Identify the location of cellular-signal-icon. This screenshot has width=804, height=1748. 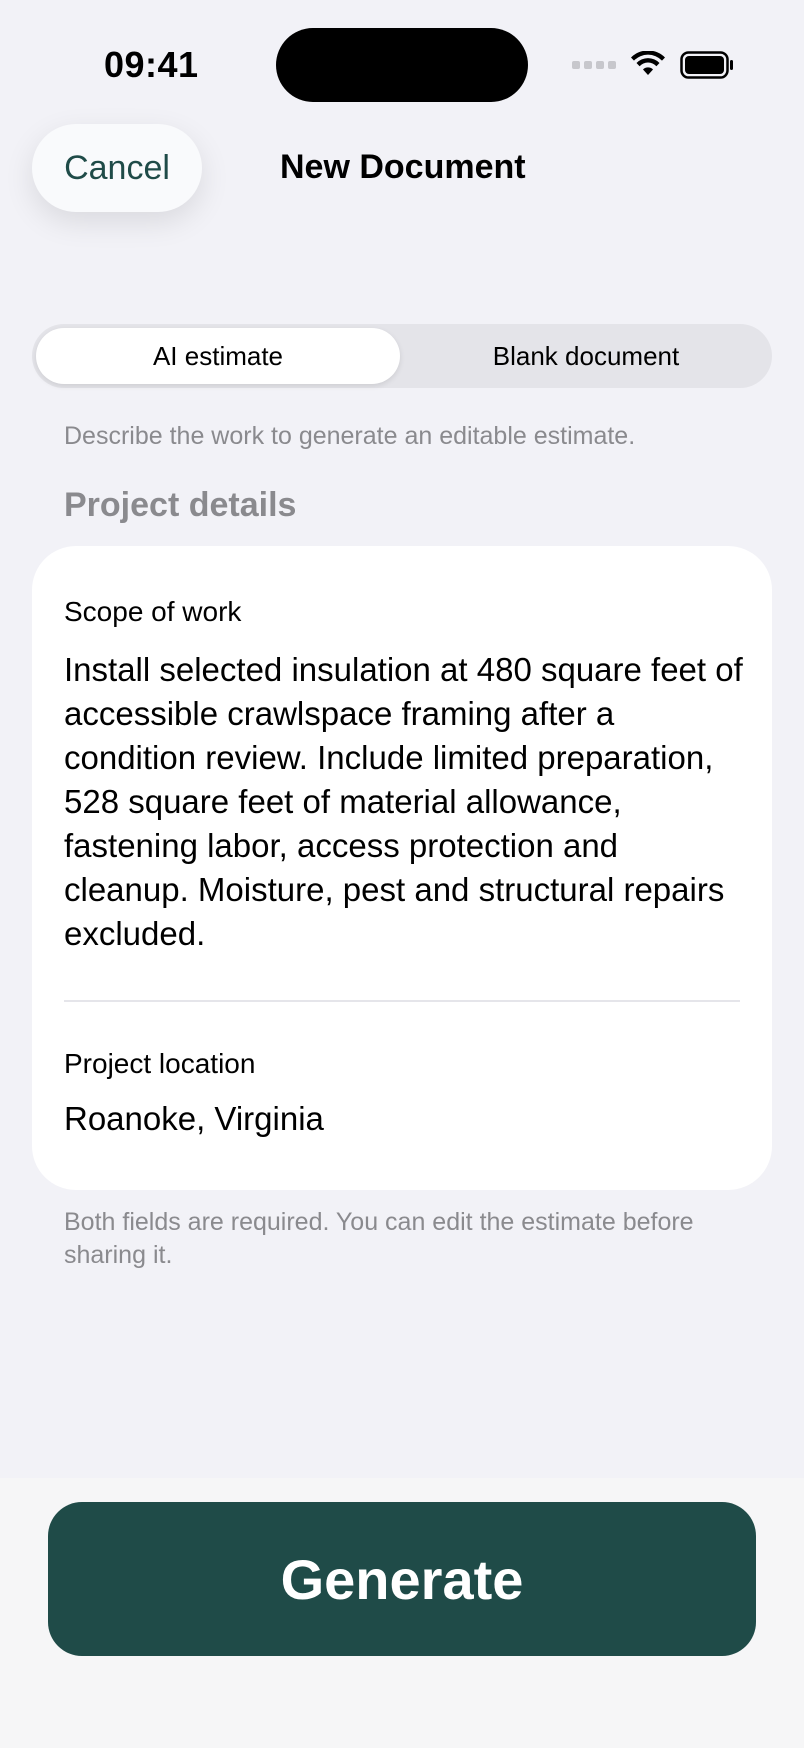
(594, 65).